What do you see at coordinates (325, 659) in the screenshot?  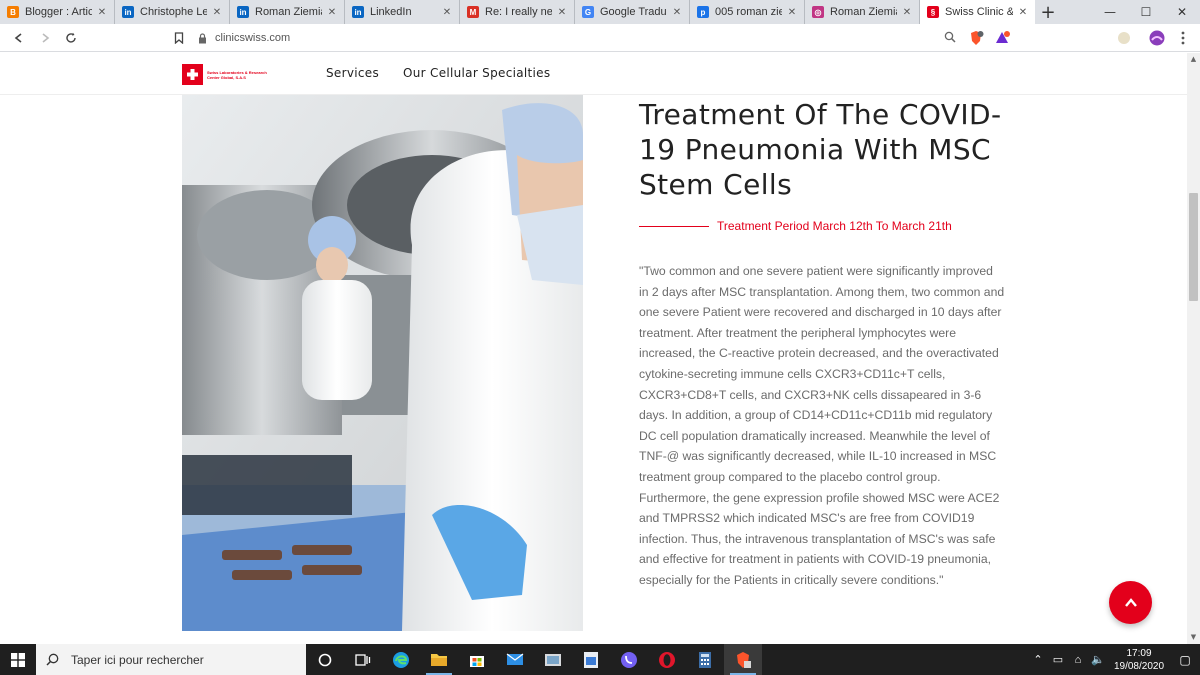 I see `cortana-icon` at bounding box center [325, 659].